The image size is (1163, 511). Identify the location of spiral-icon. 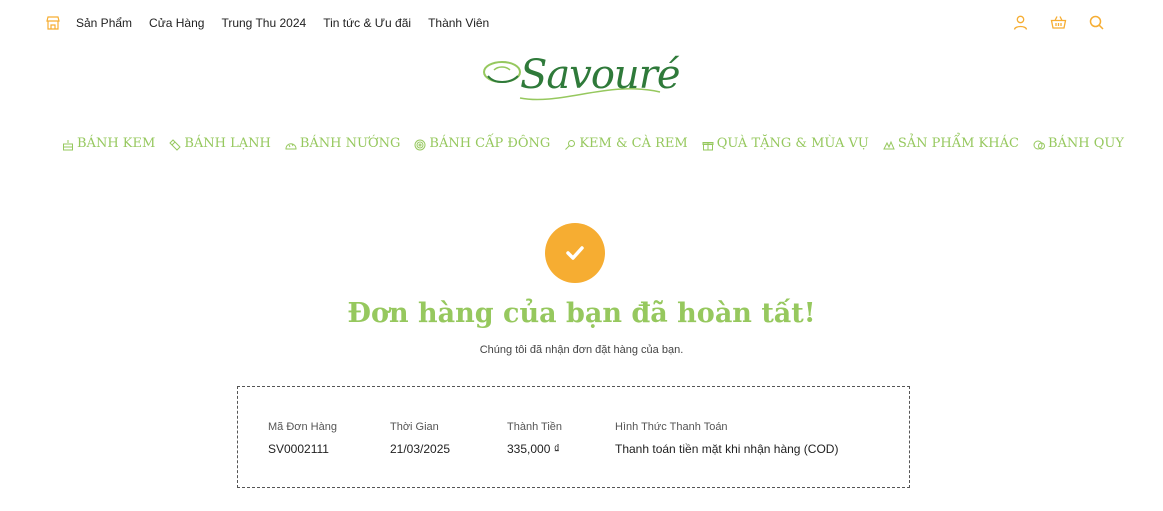
(420, 144).